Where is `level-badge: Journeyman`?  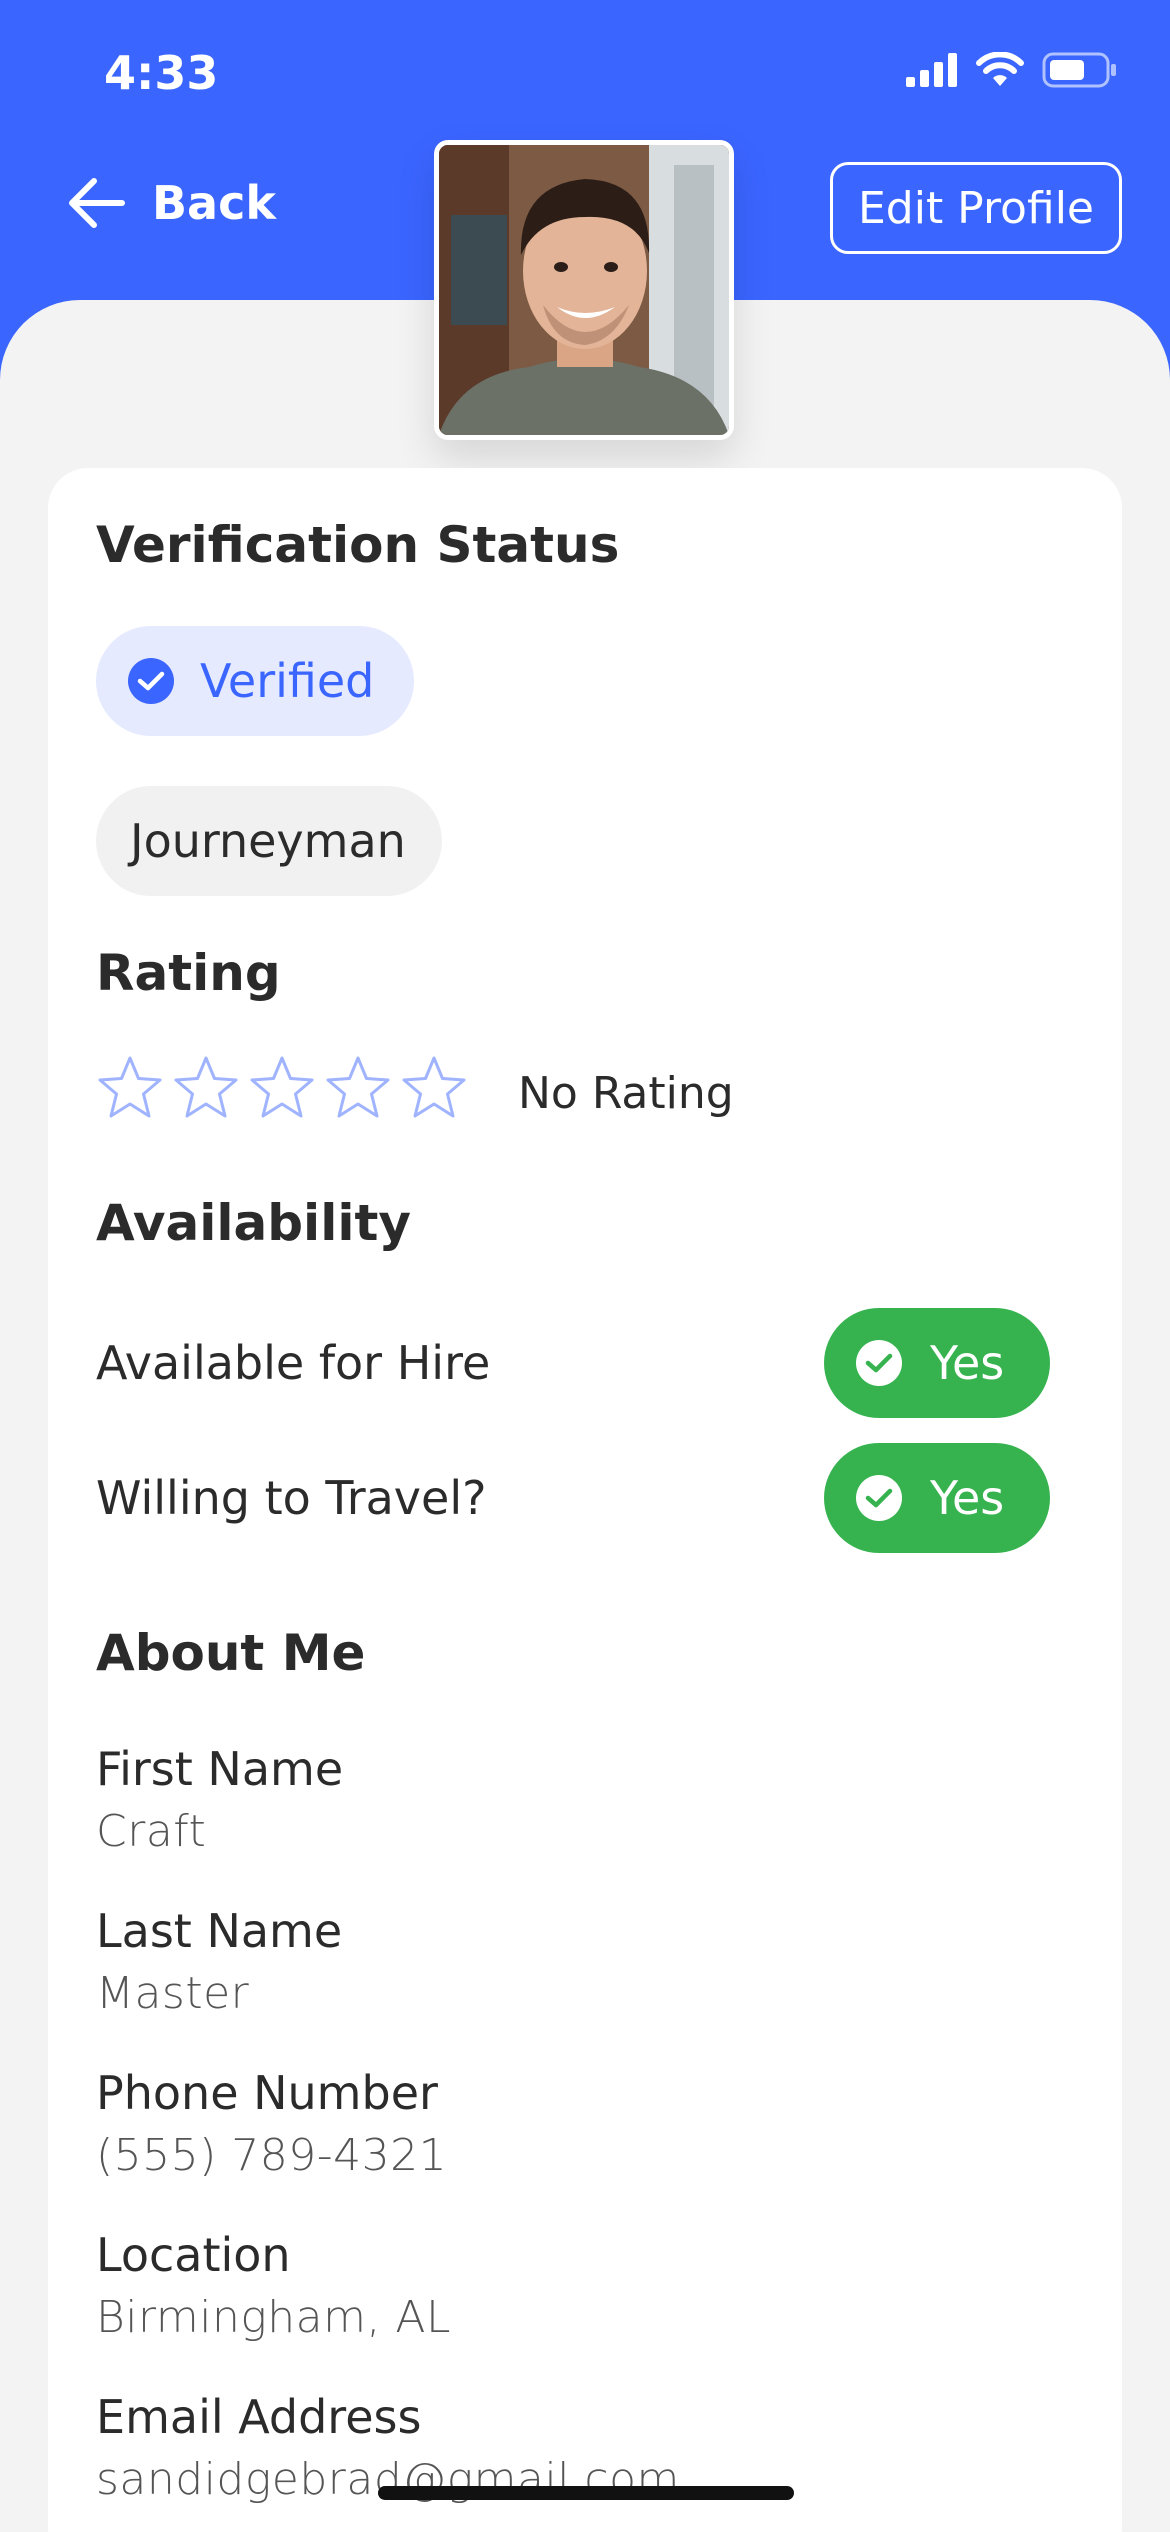
level-badge: Journeyman is located at coordinates (269, 841).